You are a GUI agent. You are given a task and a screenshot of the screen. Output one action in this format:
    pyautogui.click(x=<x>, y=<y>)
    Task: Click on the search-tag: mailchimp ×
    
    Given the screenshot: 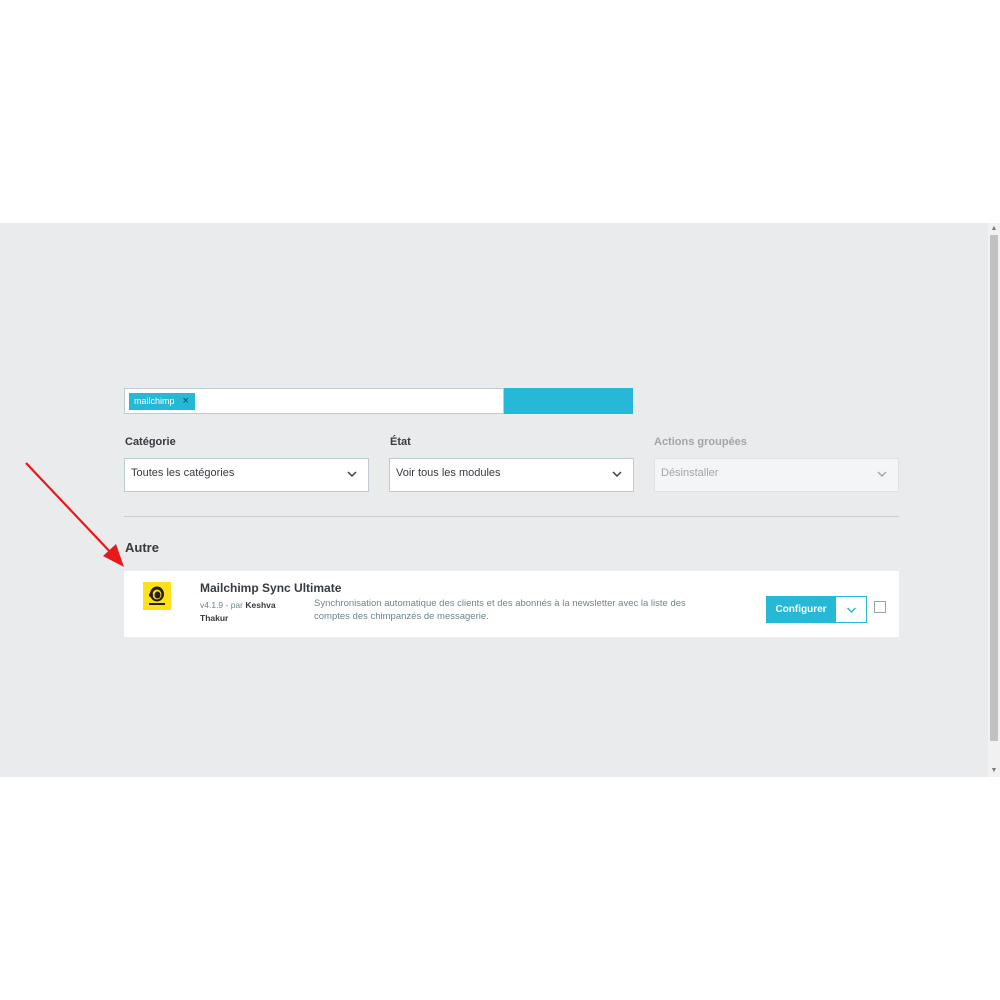 What is the action you would take?
    pyautogui.click(x=162, y=401)
    